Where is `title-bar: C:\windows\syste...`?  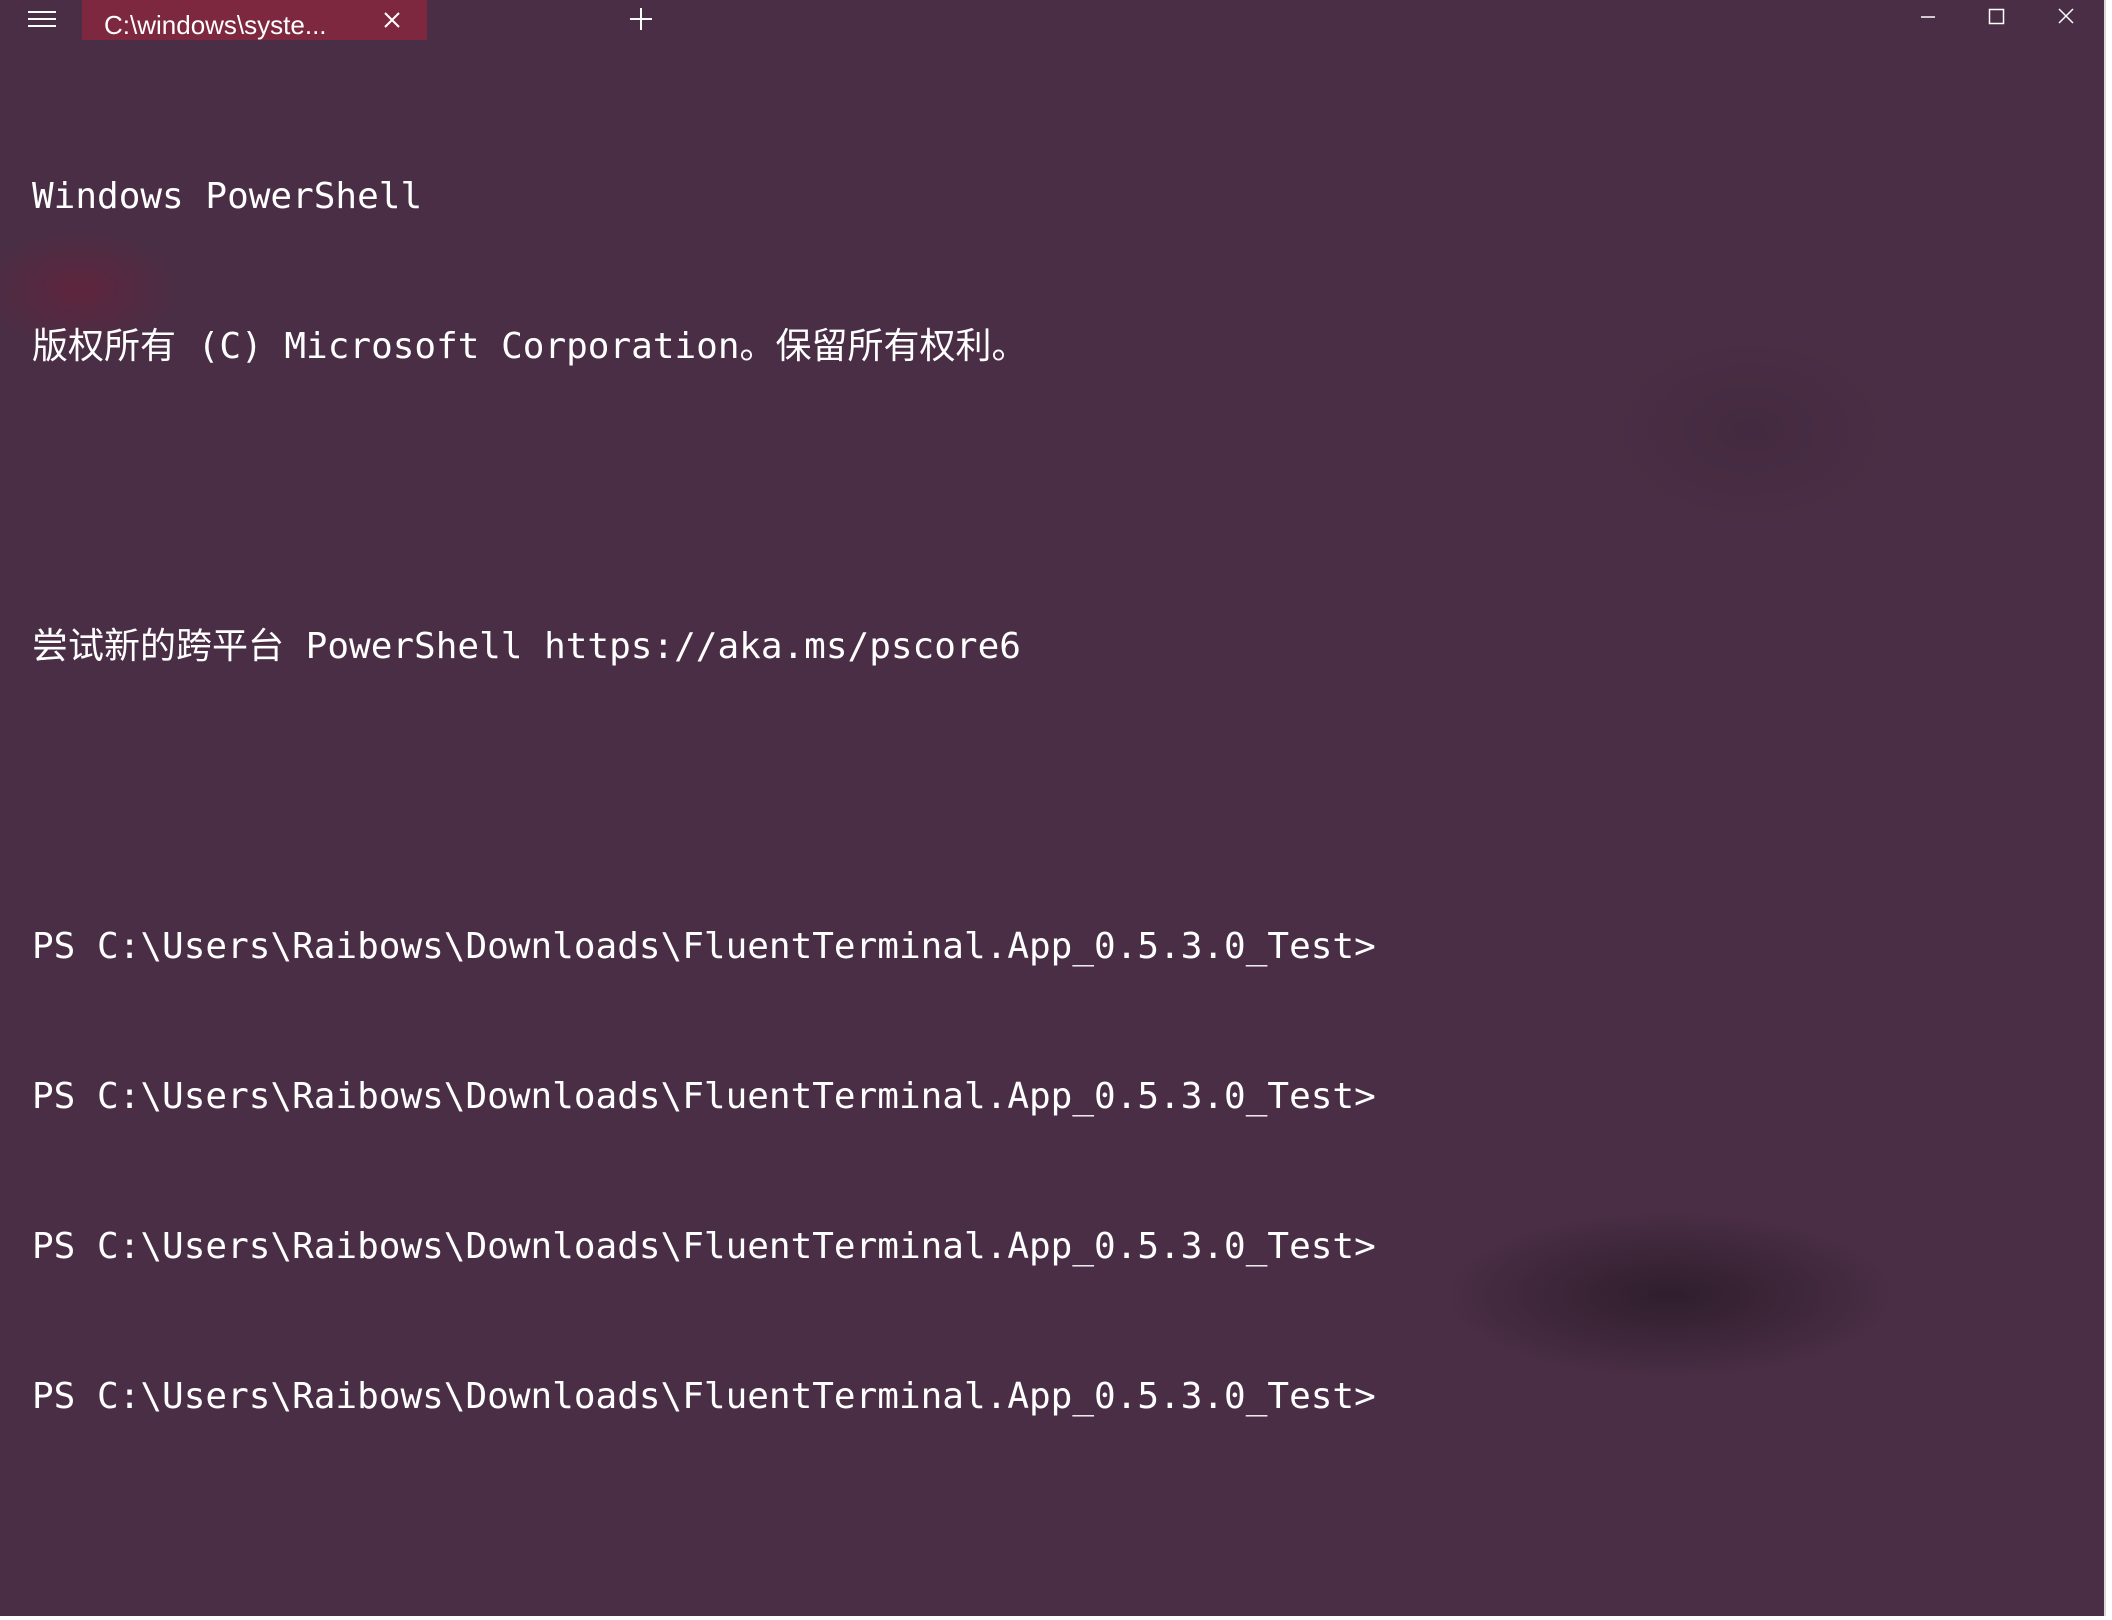 title-bar: C:\windows\syste... is located at coordinates (1052, 20).